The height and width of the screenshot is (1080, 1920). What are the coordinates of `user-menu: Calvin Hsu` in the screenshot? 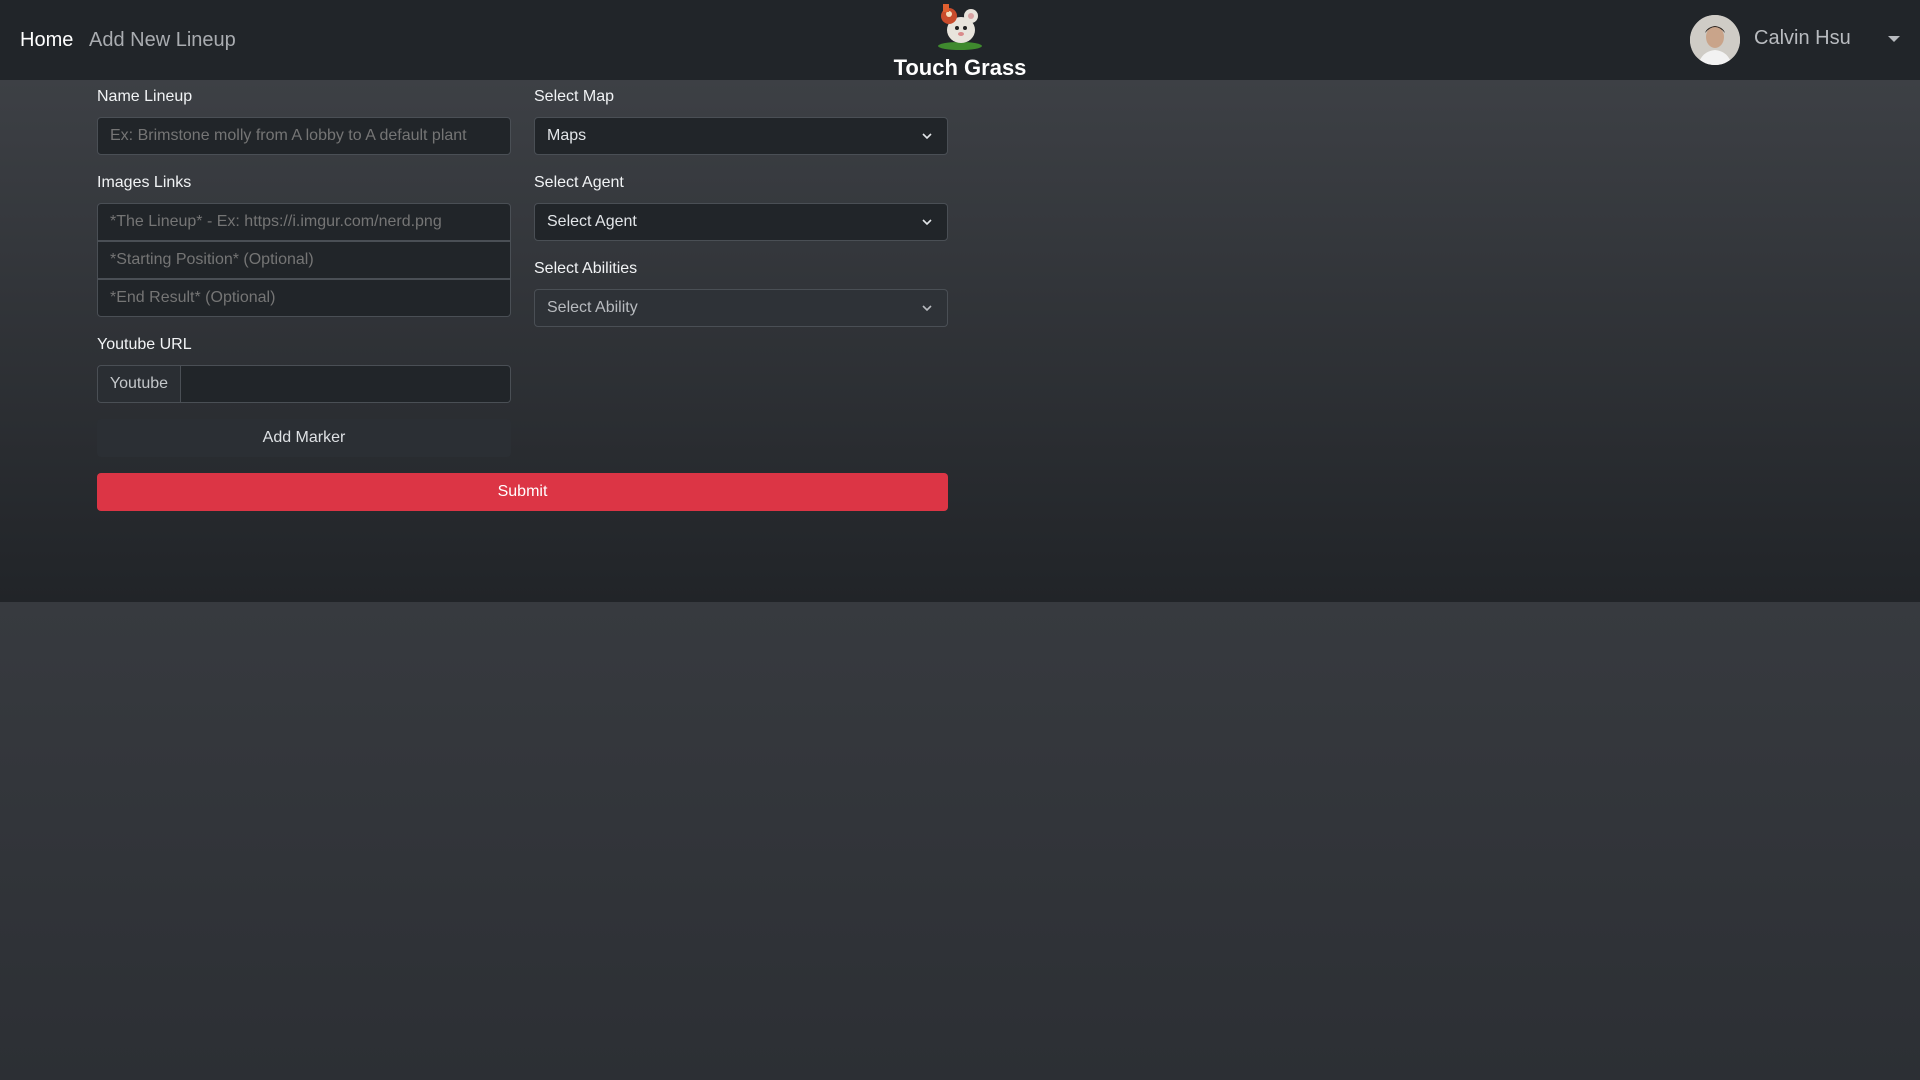 It's located at (1795, 40).